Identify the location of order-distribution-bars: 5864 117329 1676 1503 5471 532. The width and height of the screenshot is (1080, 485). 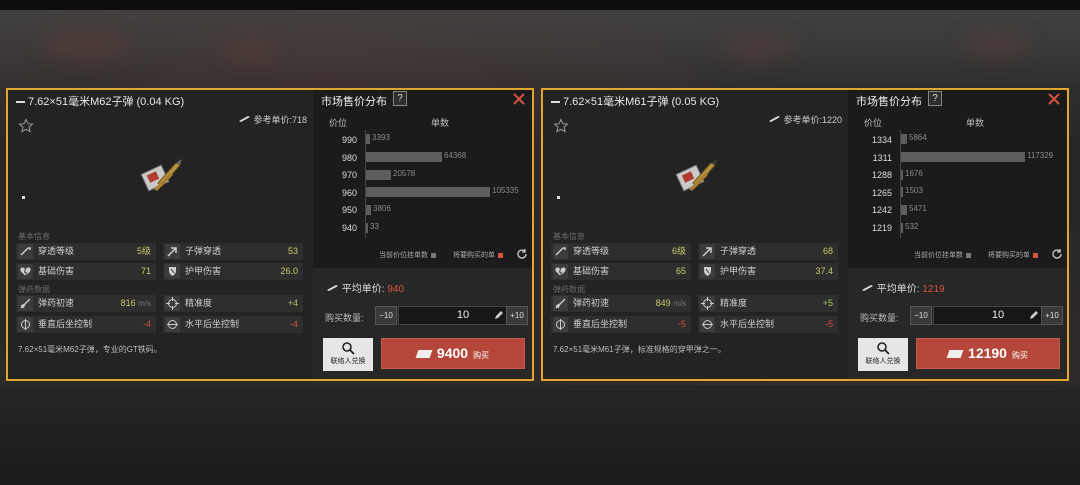
(980, 184).